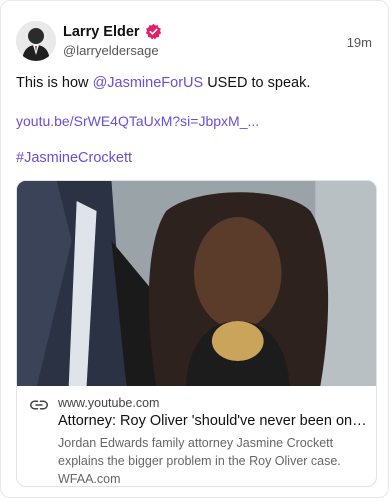 The image size is (391, 500). What do you see at coordinates (101, 32) in the screenshot?
I see `author-name: Larry Elder` at bounding box center [101, 32].